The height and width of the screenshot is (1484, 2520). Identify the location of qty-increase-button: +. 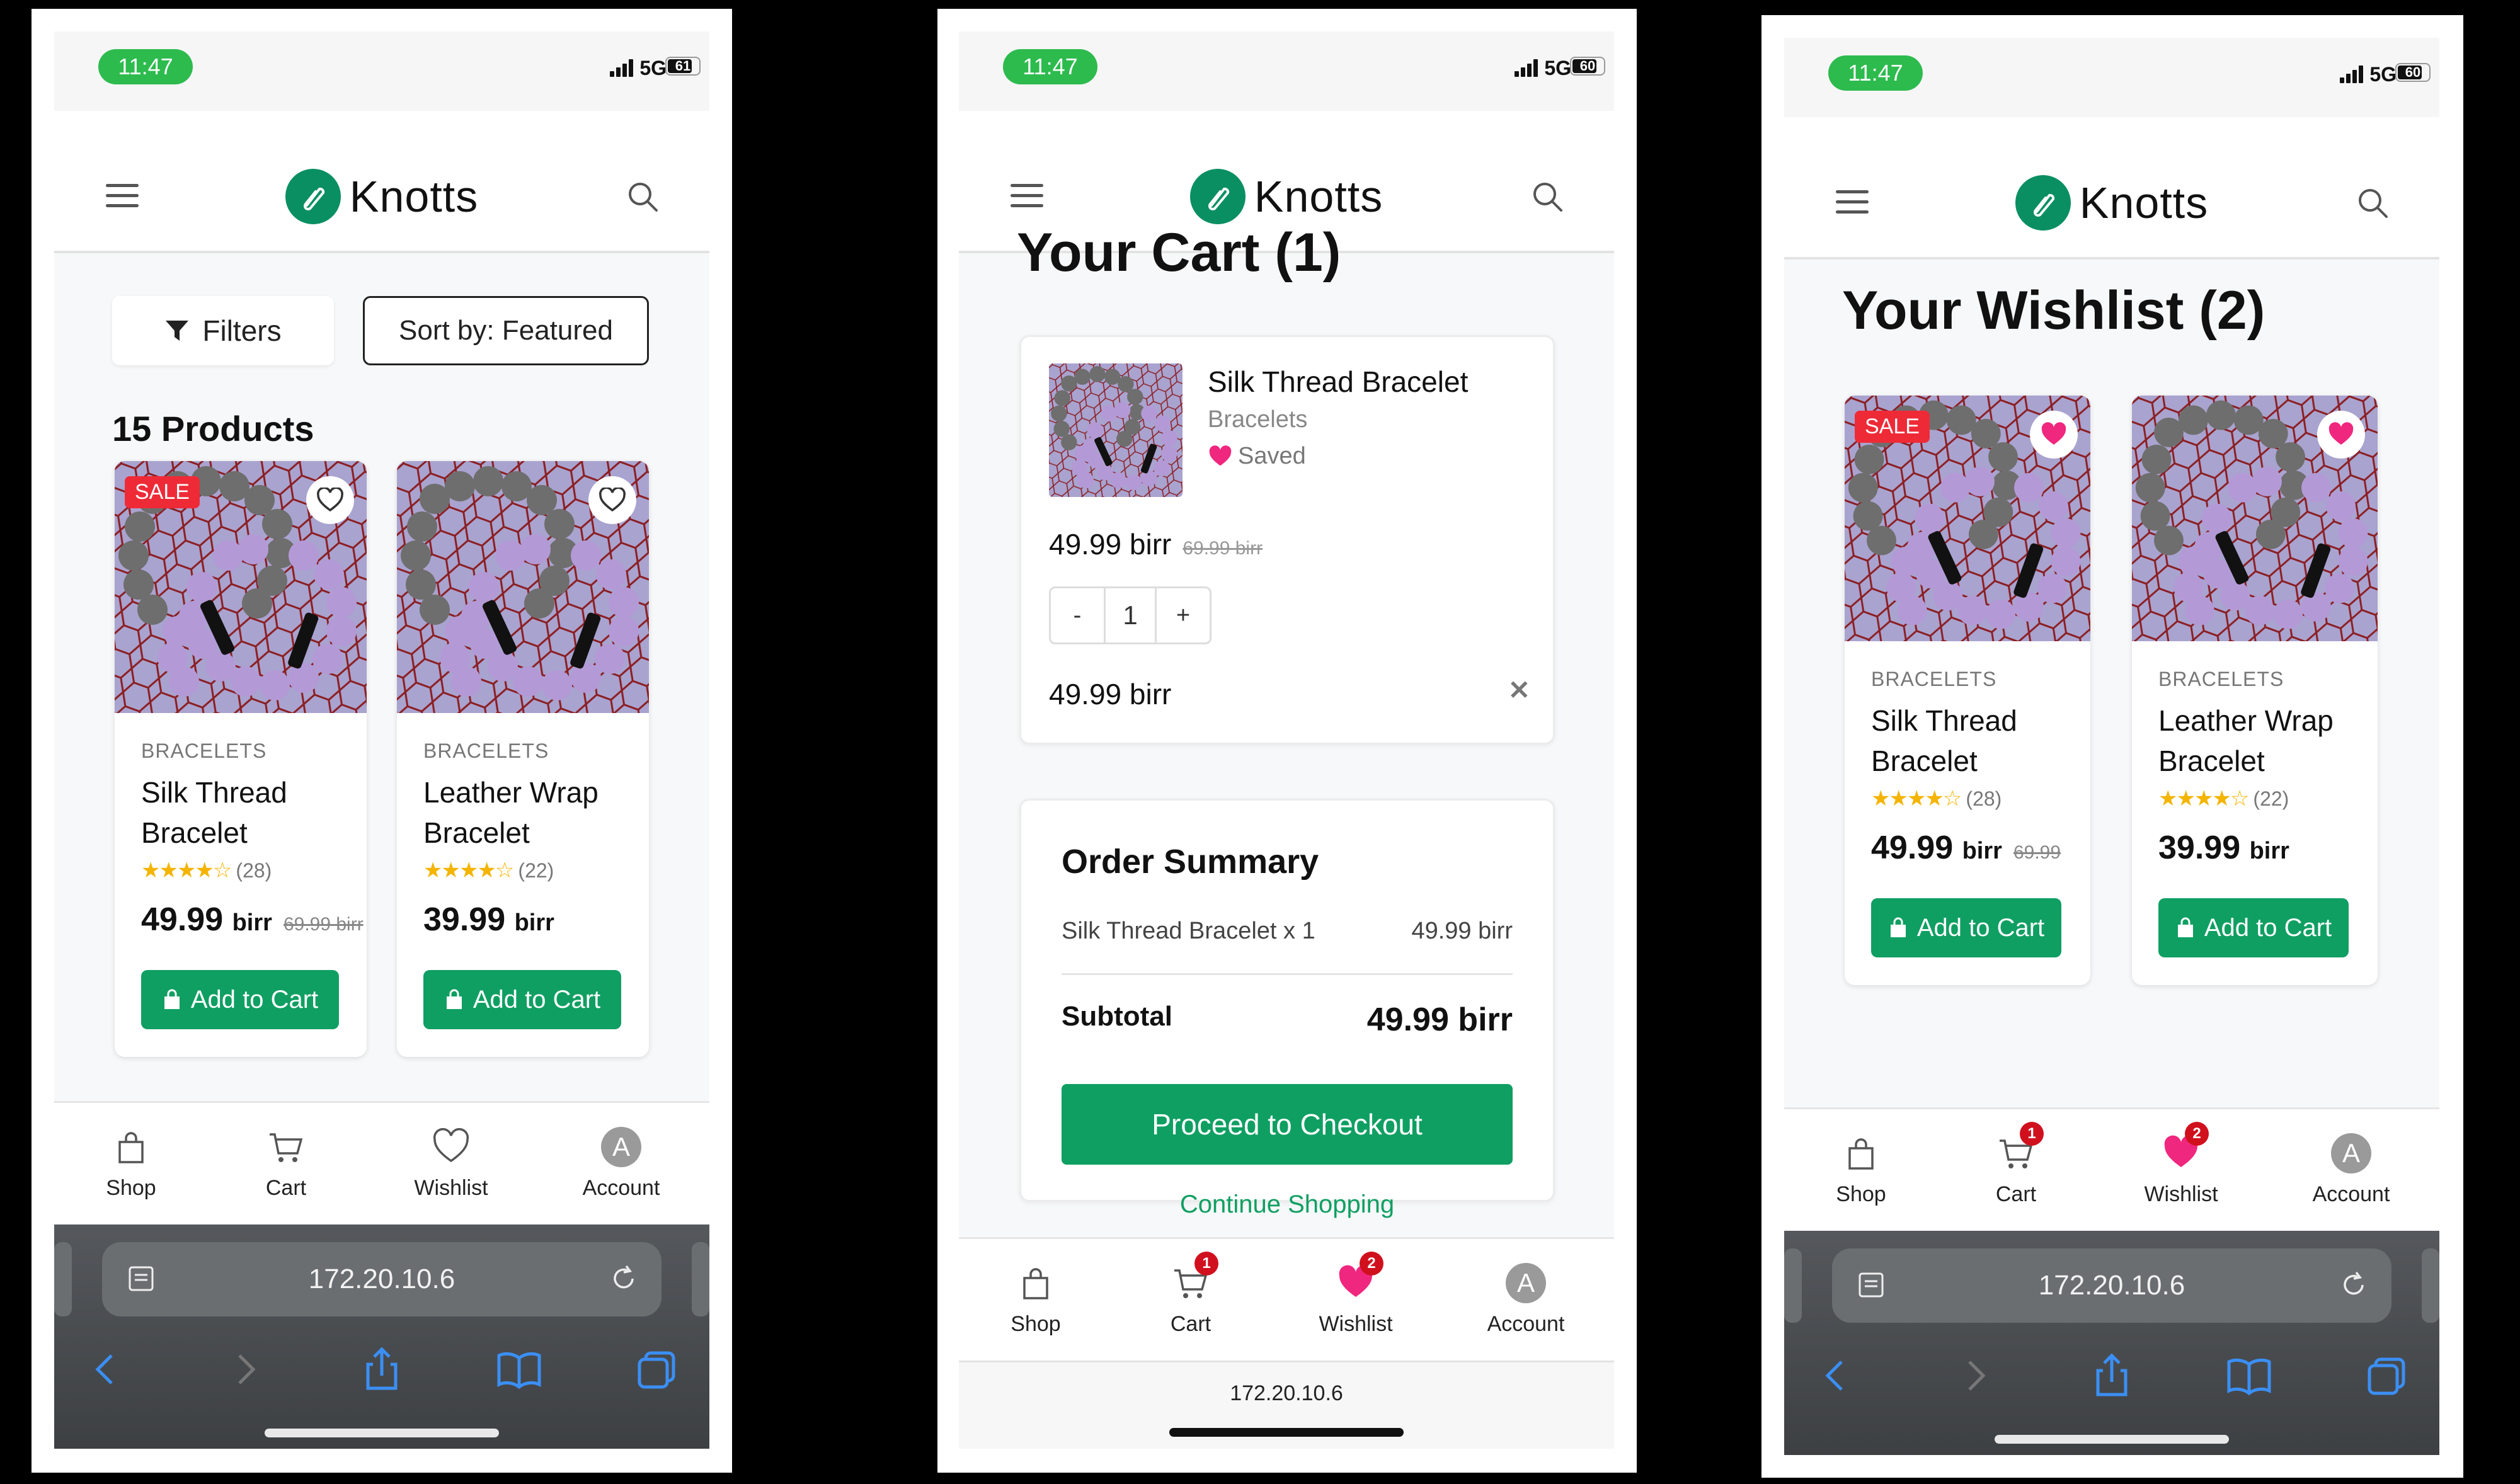
(1183, 615).